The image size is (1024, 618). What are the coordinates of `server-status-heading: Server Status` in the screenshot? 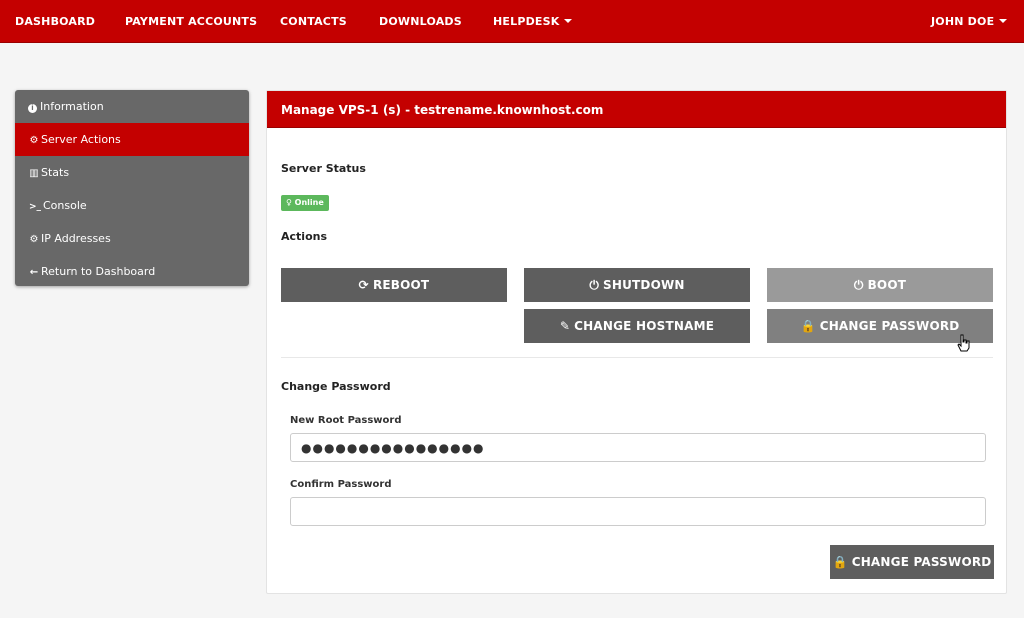 It's located at (323, 168).